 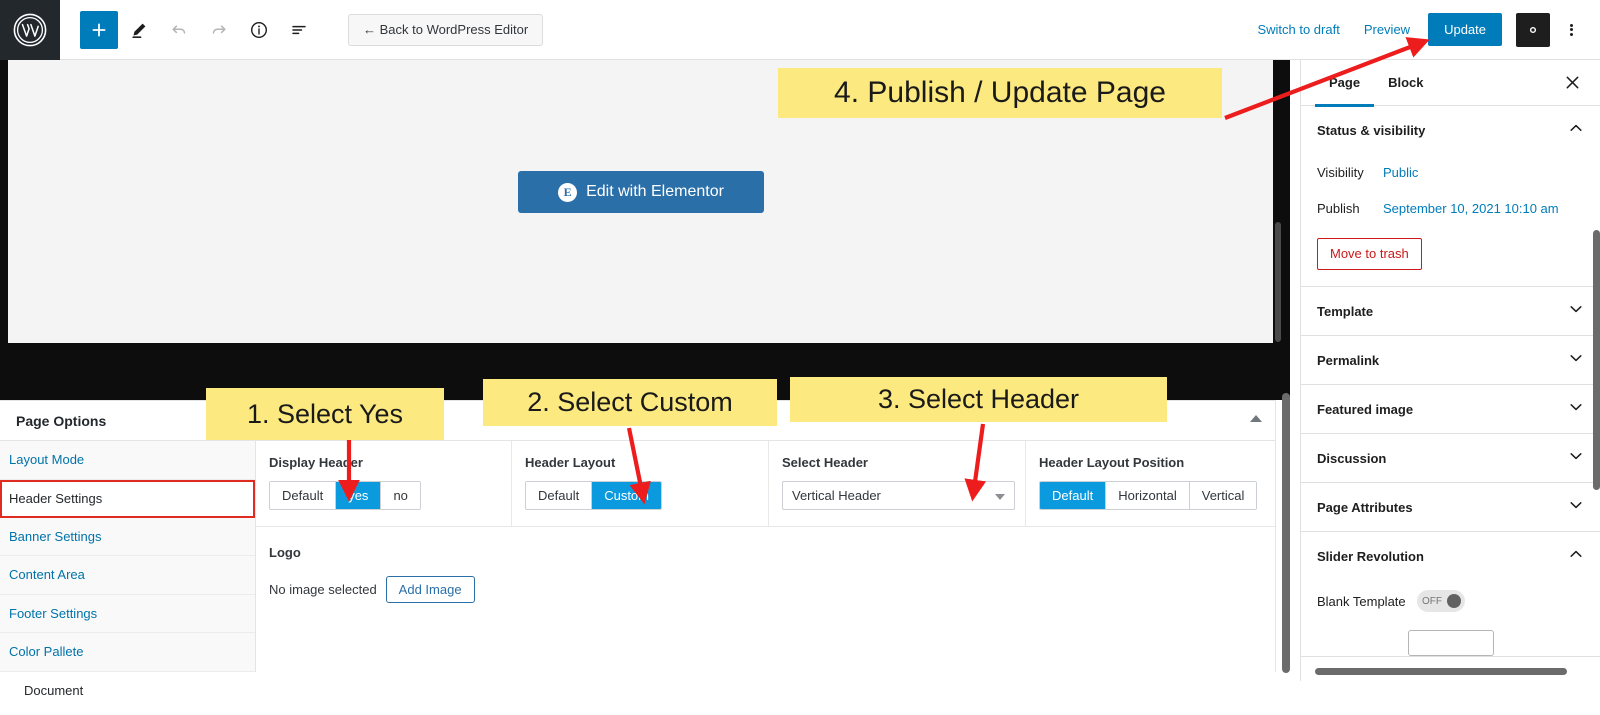 What do you see at coordinates (1571, 30) in the screenshot?
I see `kebab-menu-icon` at bounding box center [1571, 30].